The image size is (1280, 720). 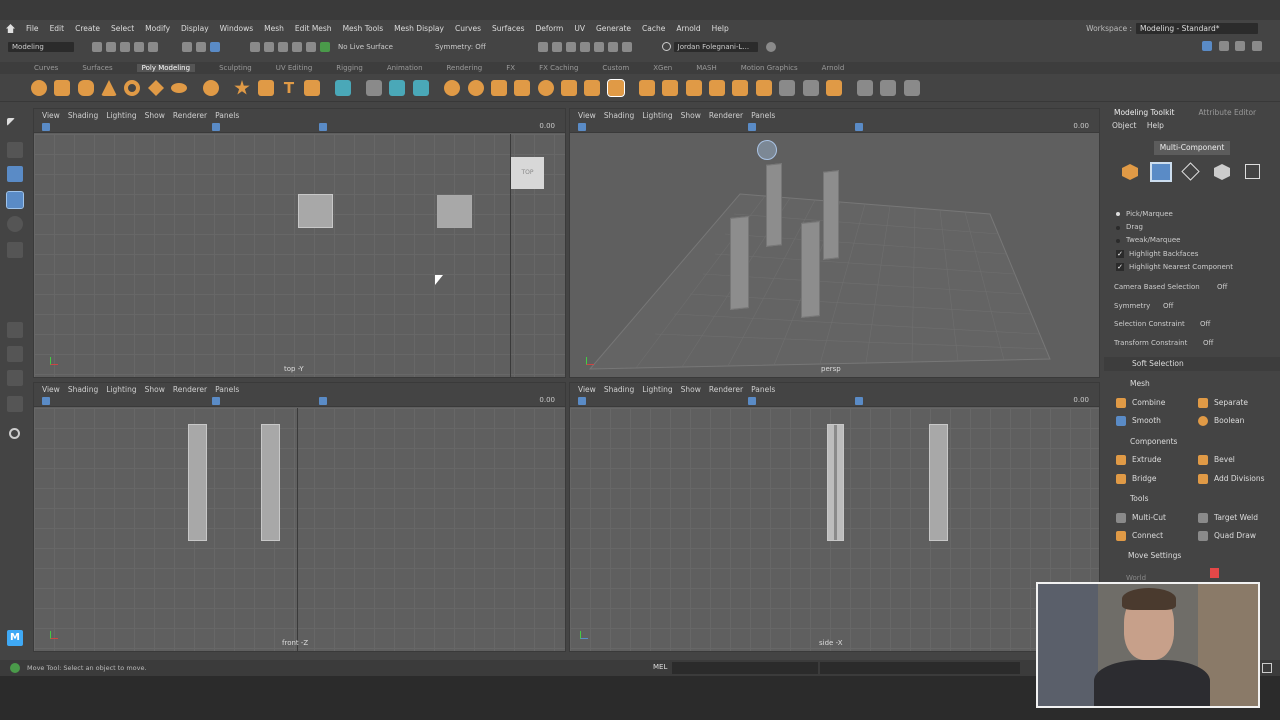 What do you see at coordinates (1192, 499) in the screenshot?
I see `tools-section: Tools` at bounding box center [1192, 499].